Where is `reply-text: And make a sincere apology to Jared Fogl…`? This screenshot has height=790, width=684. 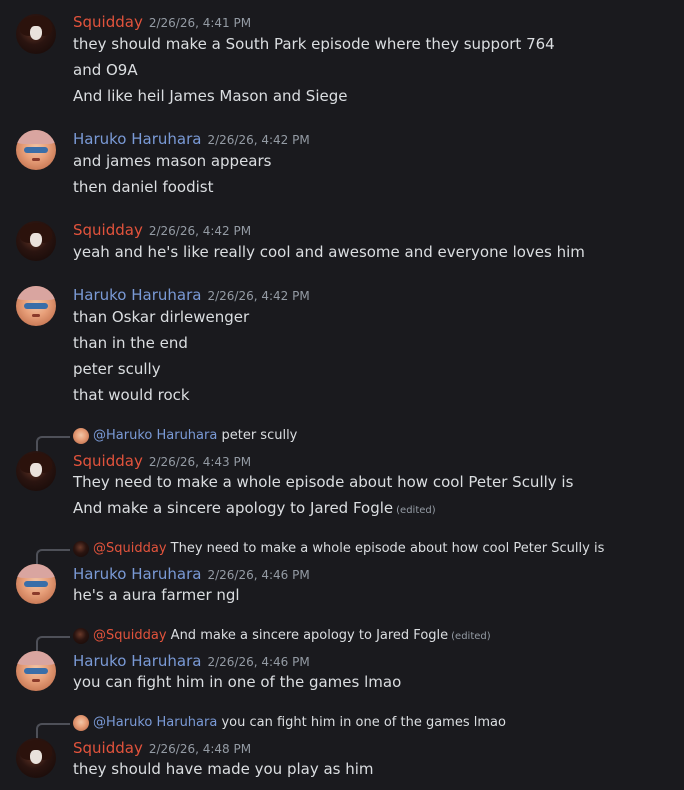
reply-text: And make a sincere apology to Jared Fogl… is located at coordinates (309, 635).